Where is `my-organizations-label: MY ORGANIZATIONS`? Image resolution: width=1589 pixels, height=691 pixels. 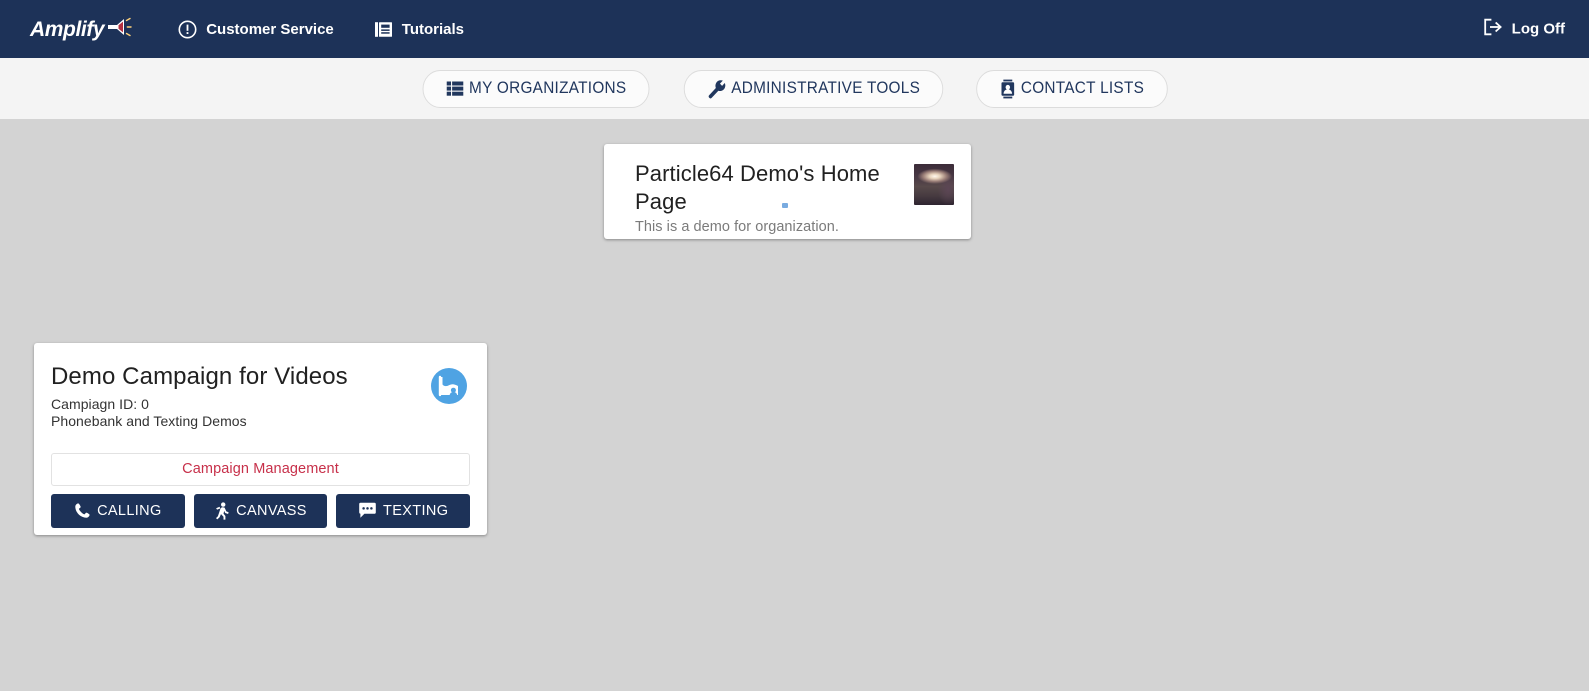 my-organizations-label: MY ORGANIZATIONS is located at coordinates (548, 88).